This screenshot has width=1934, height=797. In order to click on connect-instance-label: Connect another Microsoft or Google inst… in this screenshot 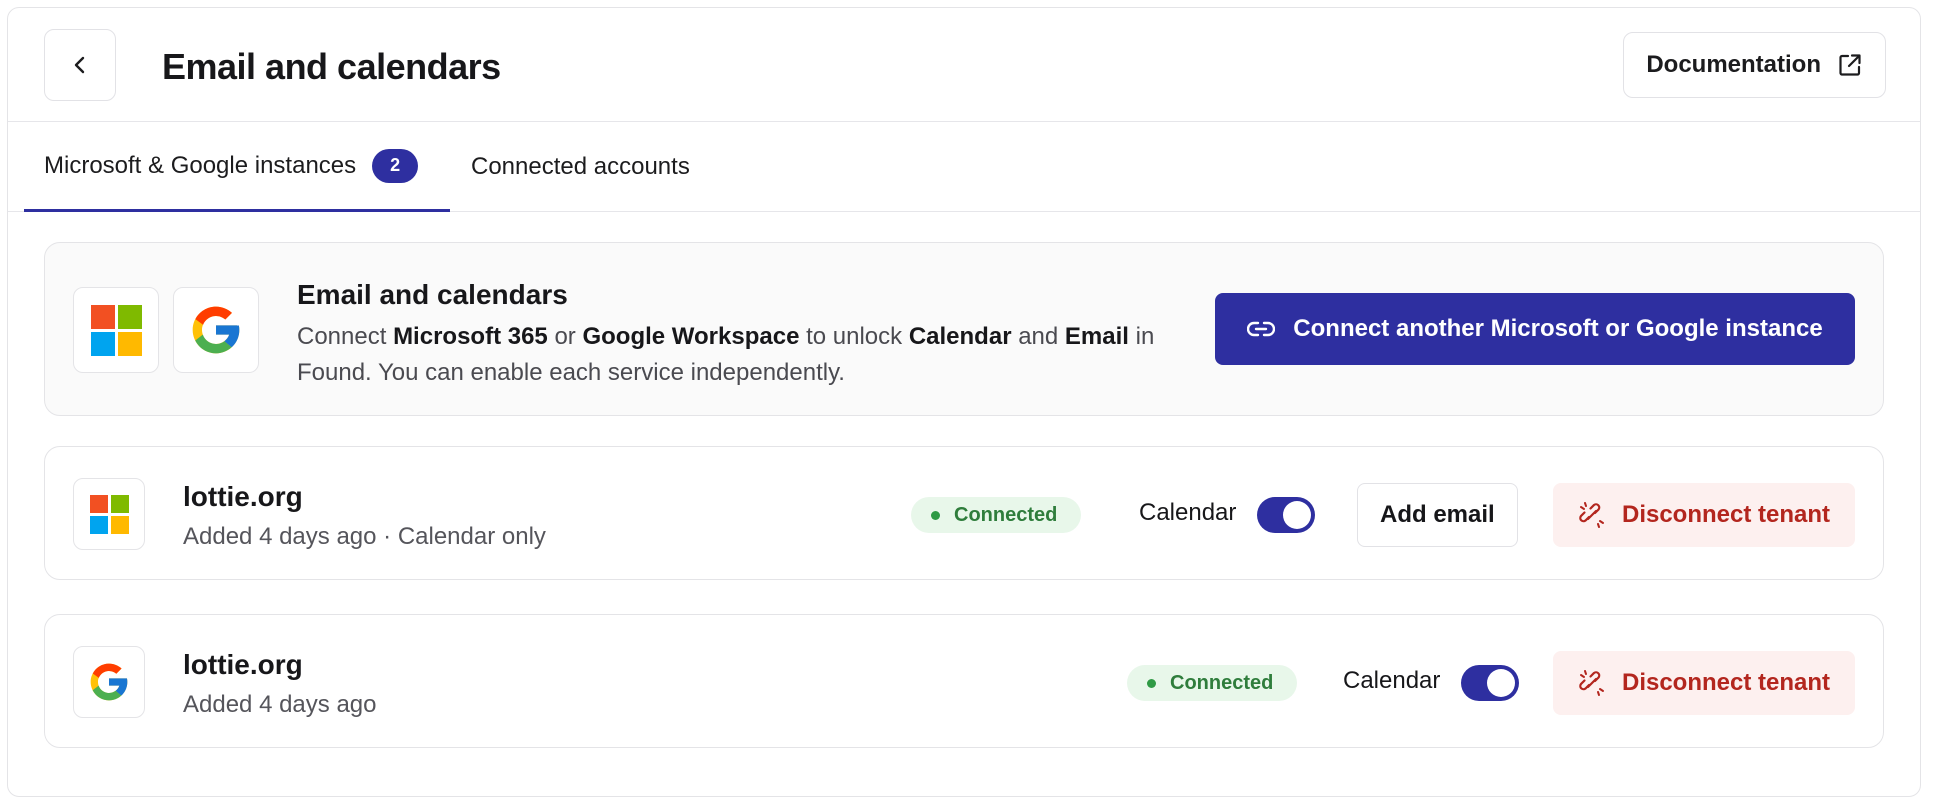, I will do `click(1558, 328)`.